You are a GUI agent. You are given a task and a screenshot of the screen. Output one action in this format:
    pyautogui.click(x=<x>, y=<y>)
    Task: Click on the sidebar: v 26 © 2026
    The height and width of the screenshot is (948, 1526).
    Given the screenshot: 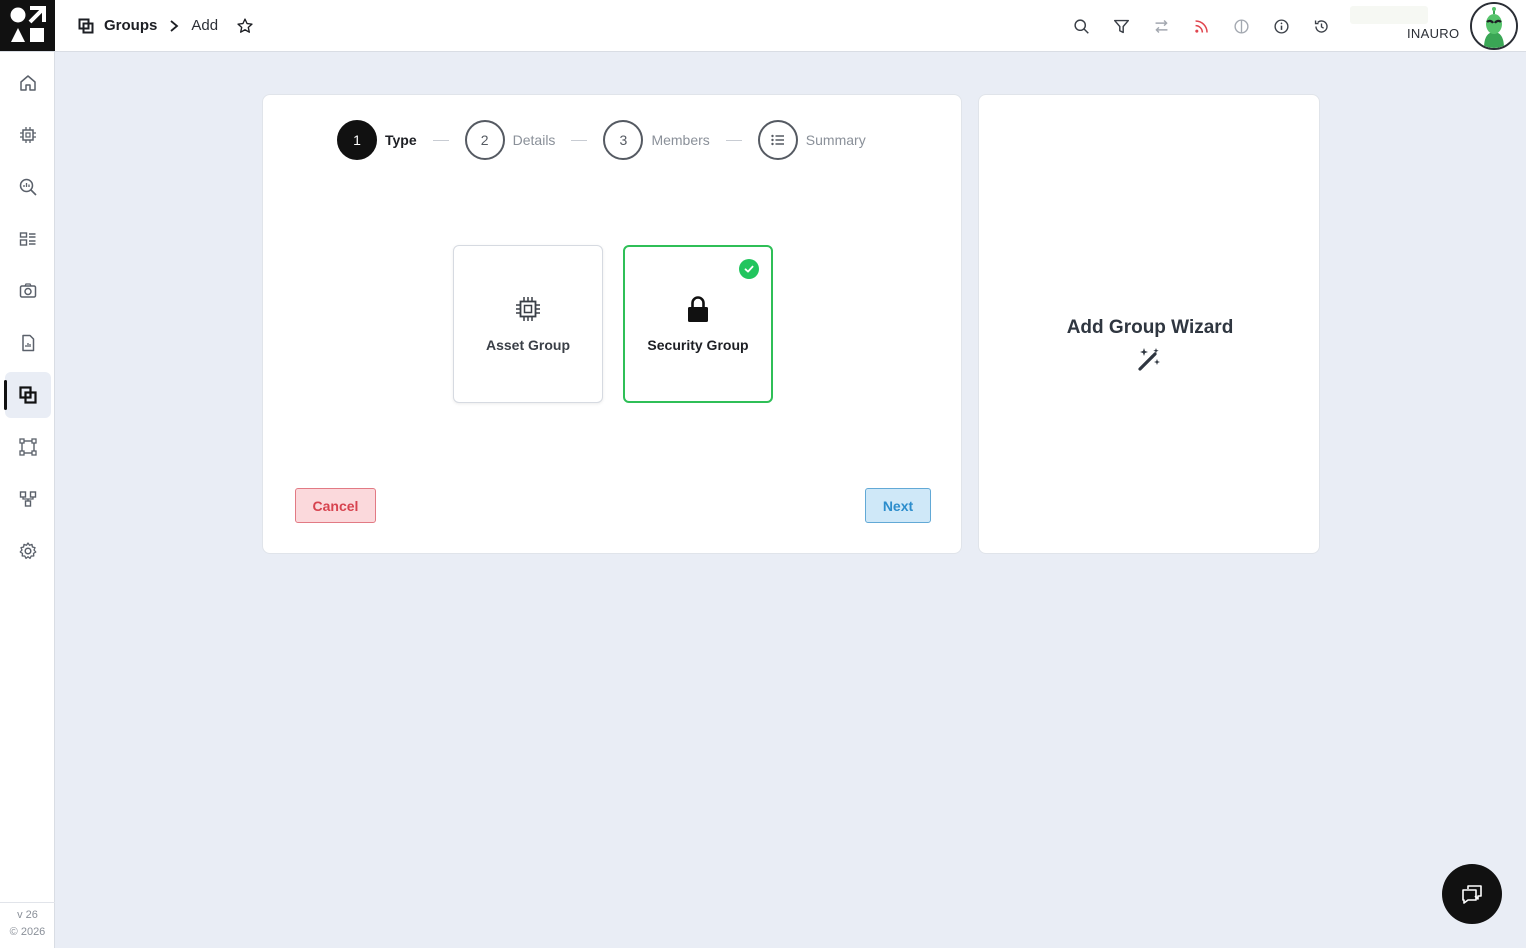 What is the action you would take?
    pyautogui.click(x=27, y=500)
    